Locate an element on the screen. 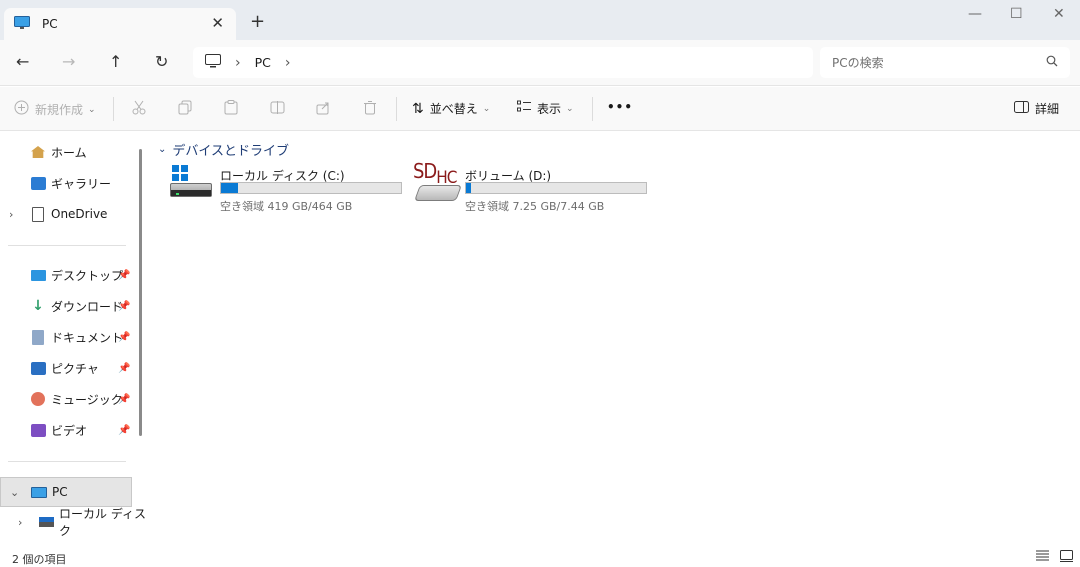 Image resolution: width=1080 pixels, height=567 pixels. back-button: ← is located at coordinates (22, 61).